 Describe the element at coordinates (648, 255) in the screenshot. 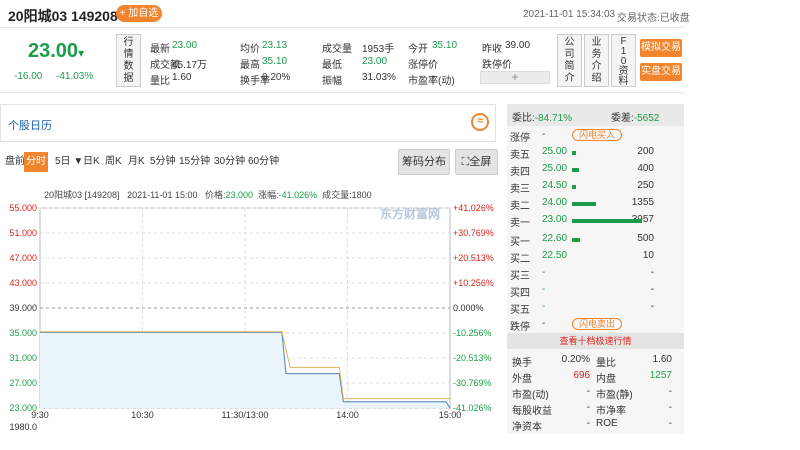

I see `orderbook-volume: 10` at that location.